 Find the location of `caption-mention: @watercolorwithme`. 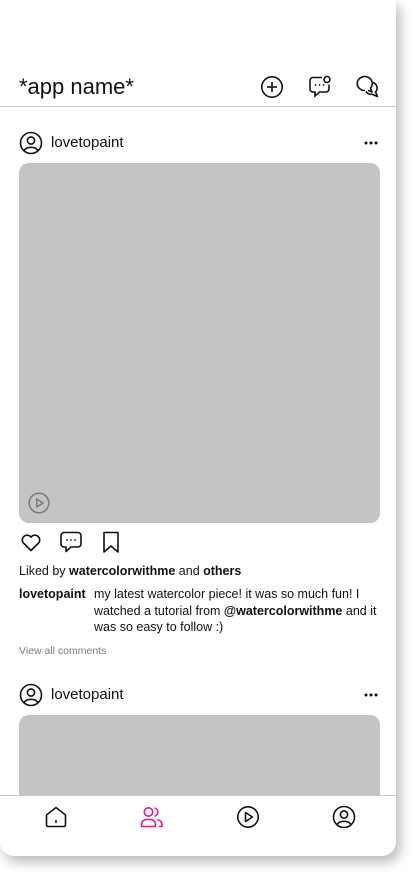

caption-mention: @watercolorwithme is located at coordinates (283, 611).